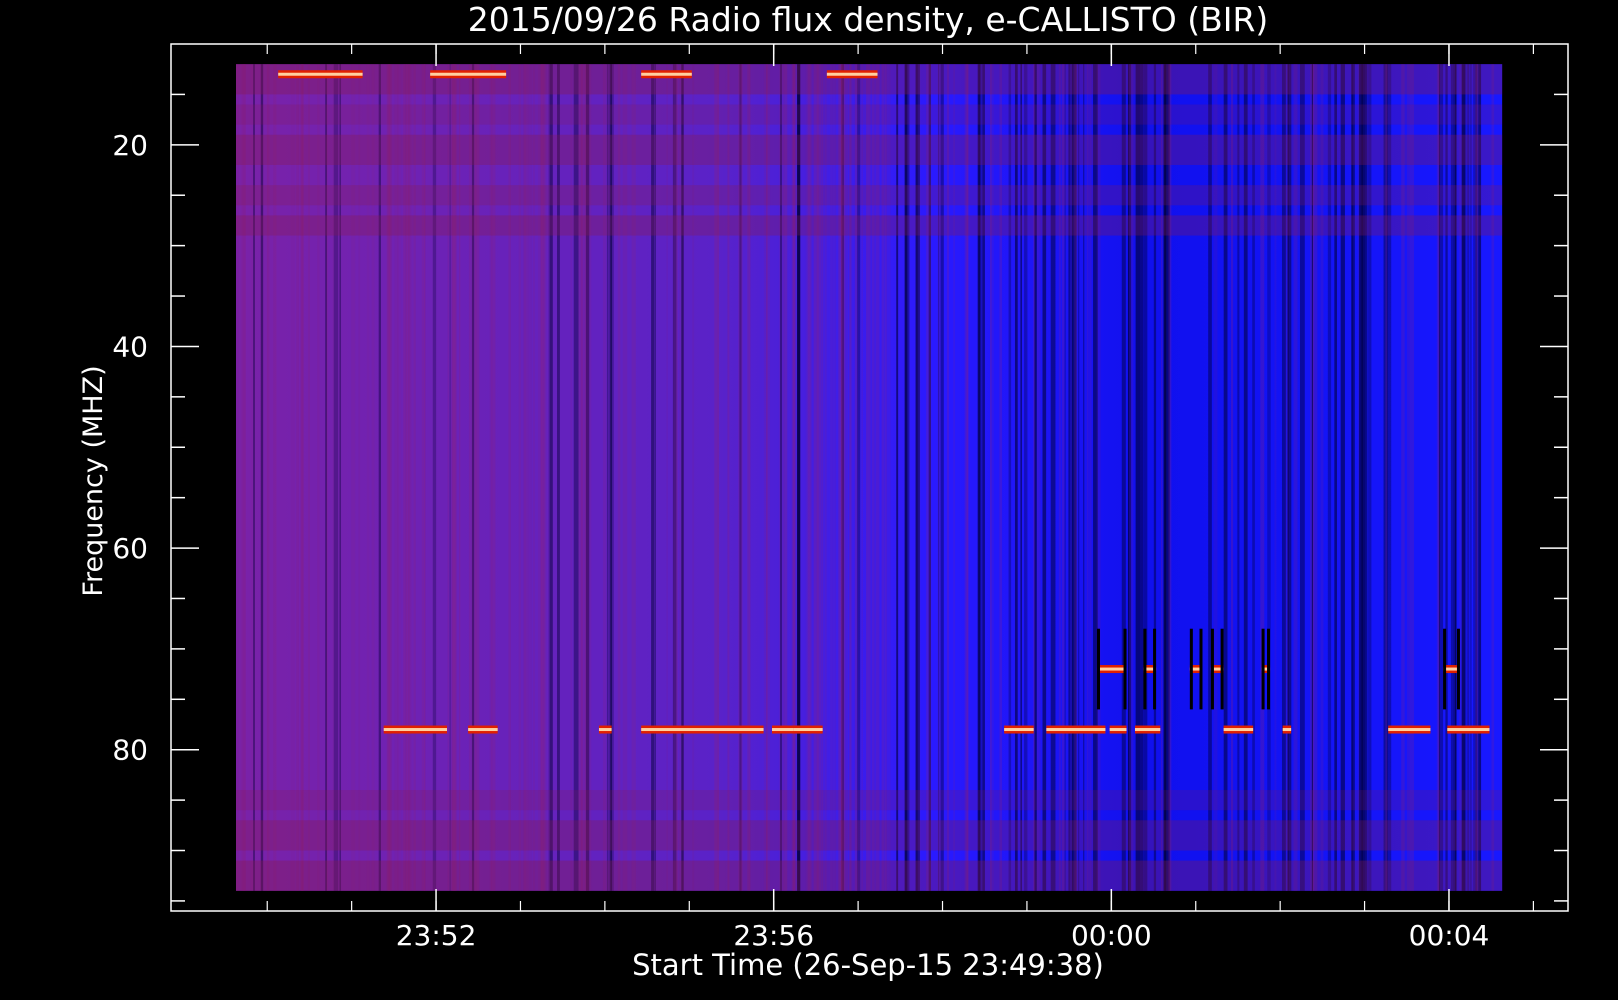 The width and height of the screenshot is (1618, 1000). I want to click on y-tick-label: 40, so click(130, 346).